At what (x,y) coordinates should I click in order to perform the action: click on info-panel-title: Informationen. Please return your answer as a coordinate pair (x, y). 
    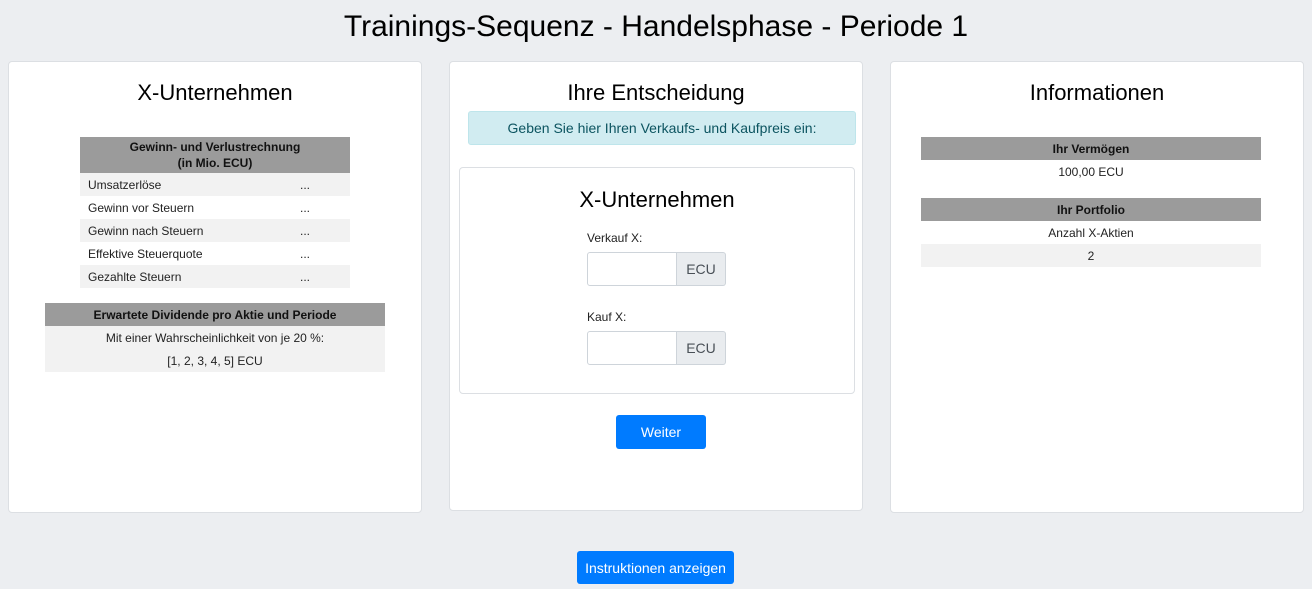
    Looking at the image, I should click on (1097, 92).